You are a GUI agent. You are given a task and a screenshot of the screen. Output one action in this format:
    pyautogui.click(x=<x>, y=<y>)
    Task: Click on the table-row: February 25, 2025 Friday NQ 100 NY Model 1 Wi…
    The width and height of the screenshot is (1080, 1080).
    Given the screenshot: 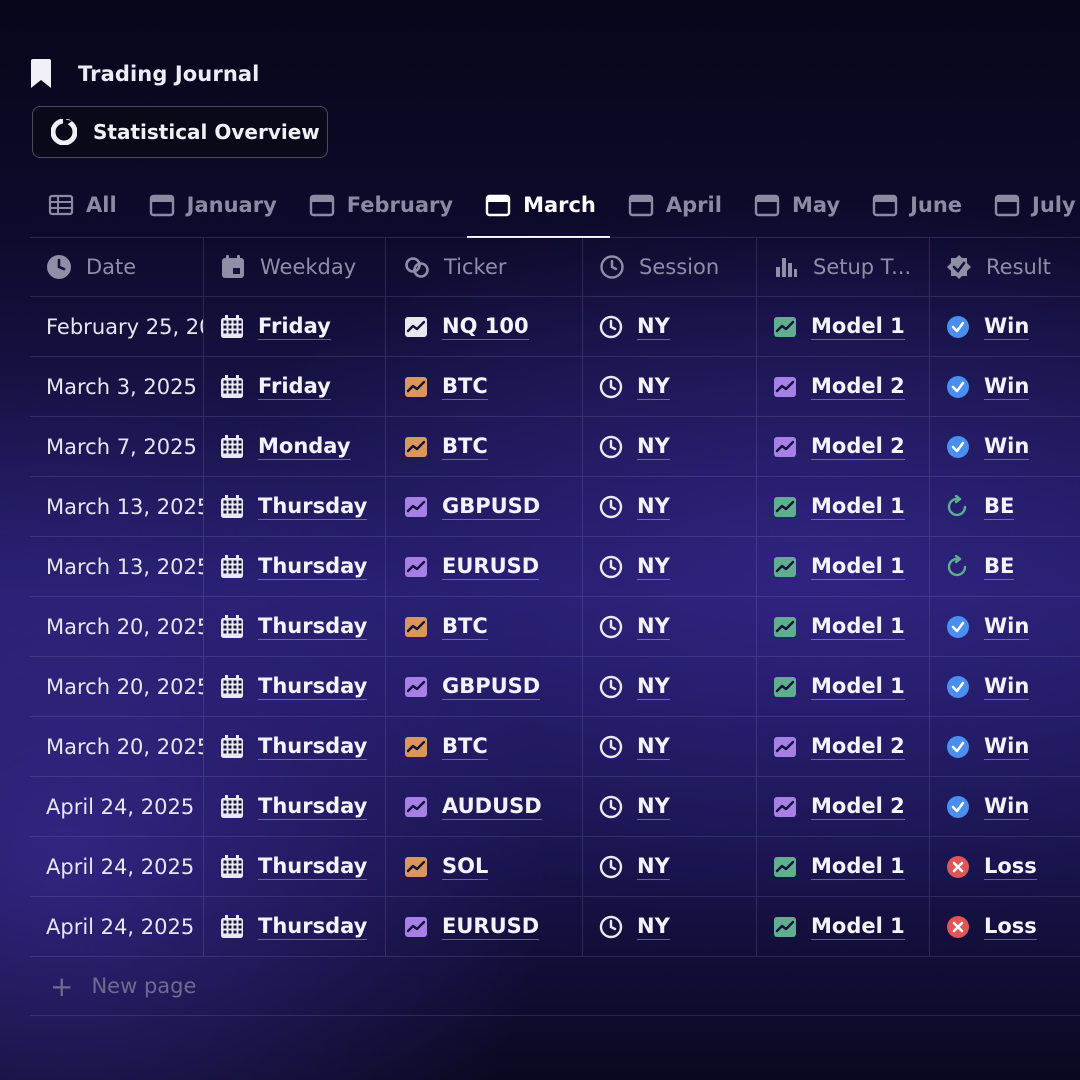 What is the action you would take?
    pyautogui.click(x=555, y=327)
    